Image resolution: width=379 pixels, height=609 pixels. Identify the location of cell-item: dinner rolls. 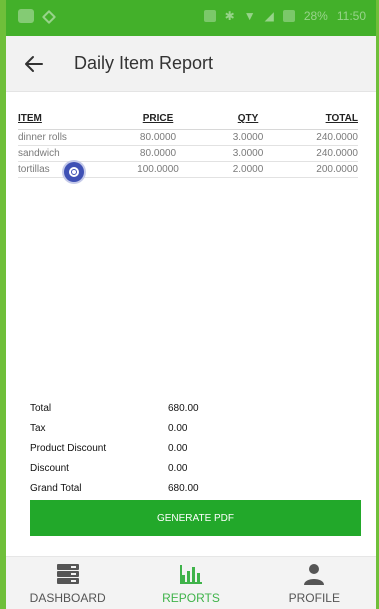
(42, 137).